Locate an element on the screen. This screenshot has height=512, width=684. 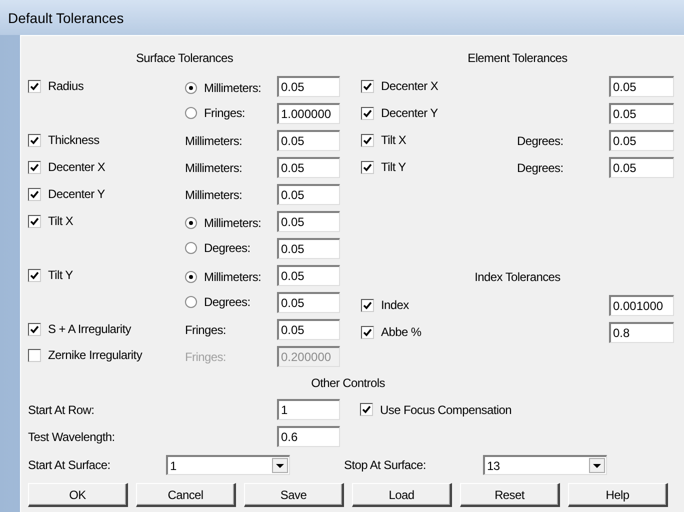
checkbox: Abbe % is located at coordinates (391, 332).